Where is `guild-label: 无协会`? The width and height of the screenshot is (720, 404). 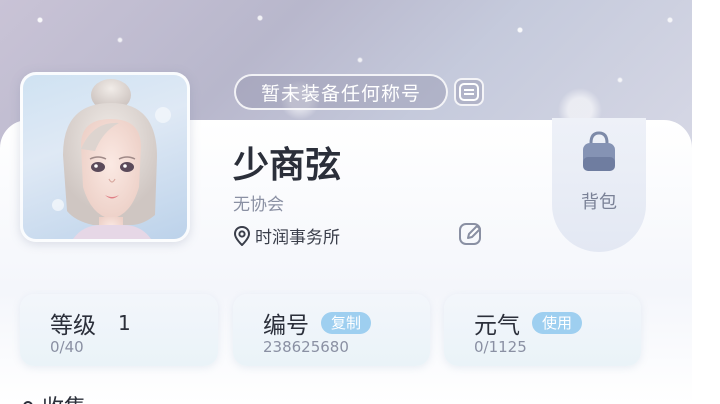 guild-label: 无协会 is located at coordinates (258, 202).